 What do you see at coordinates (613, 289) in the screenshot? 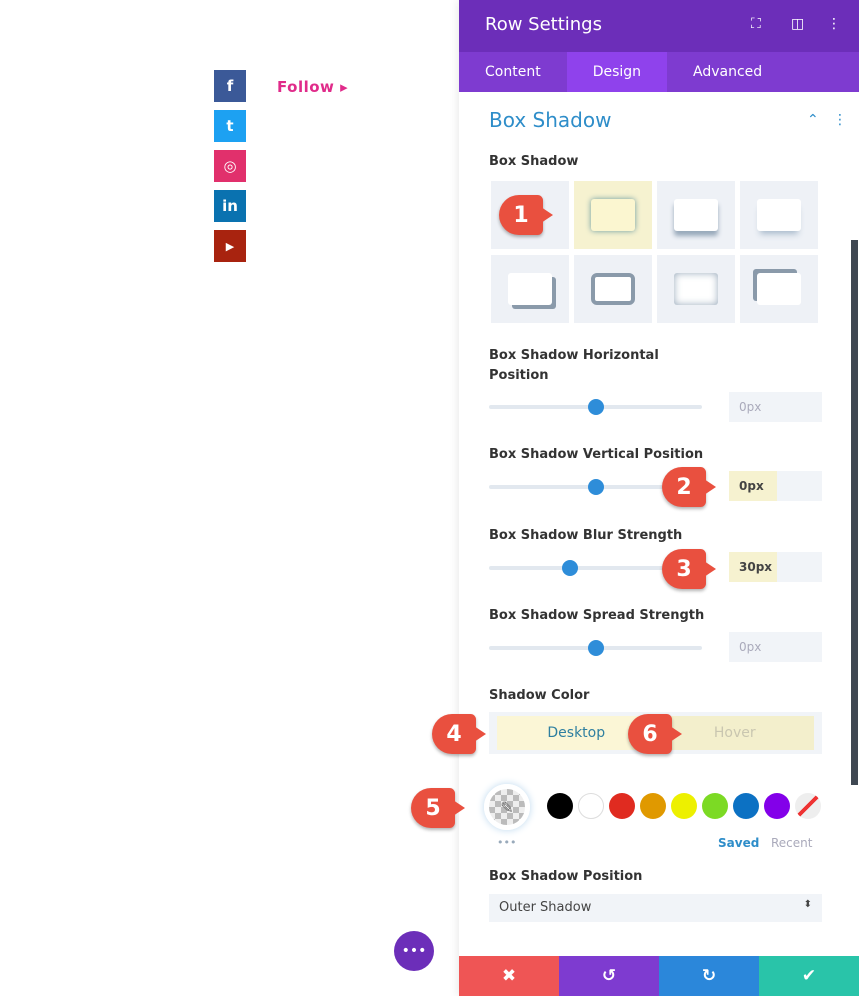
I see `preset-border` at bounding box center [613, 289].